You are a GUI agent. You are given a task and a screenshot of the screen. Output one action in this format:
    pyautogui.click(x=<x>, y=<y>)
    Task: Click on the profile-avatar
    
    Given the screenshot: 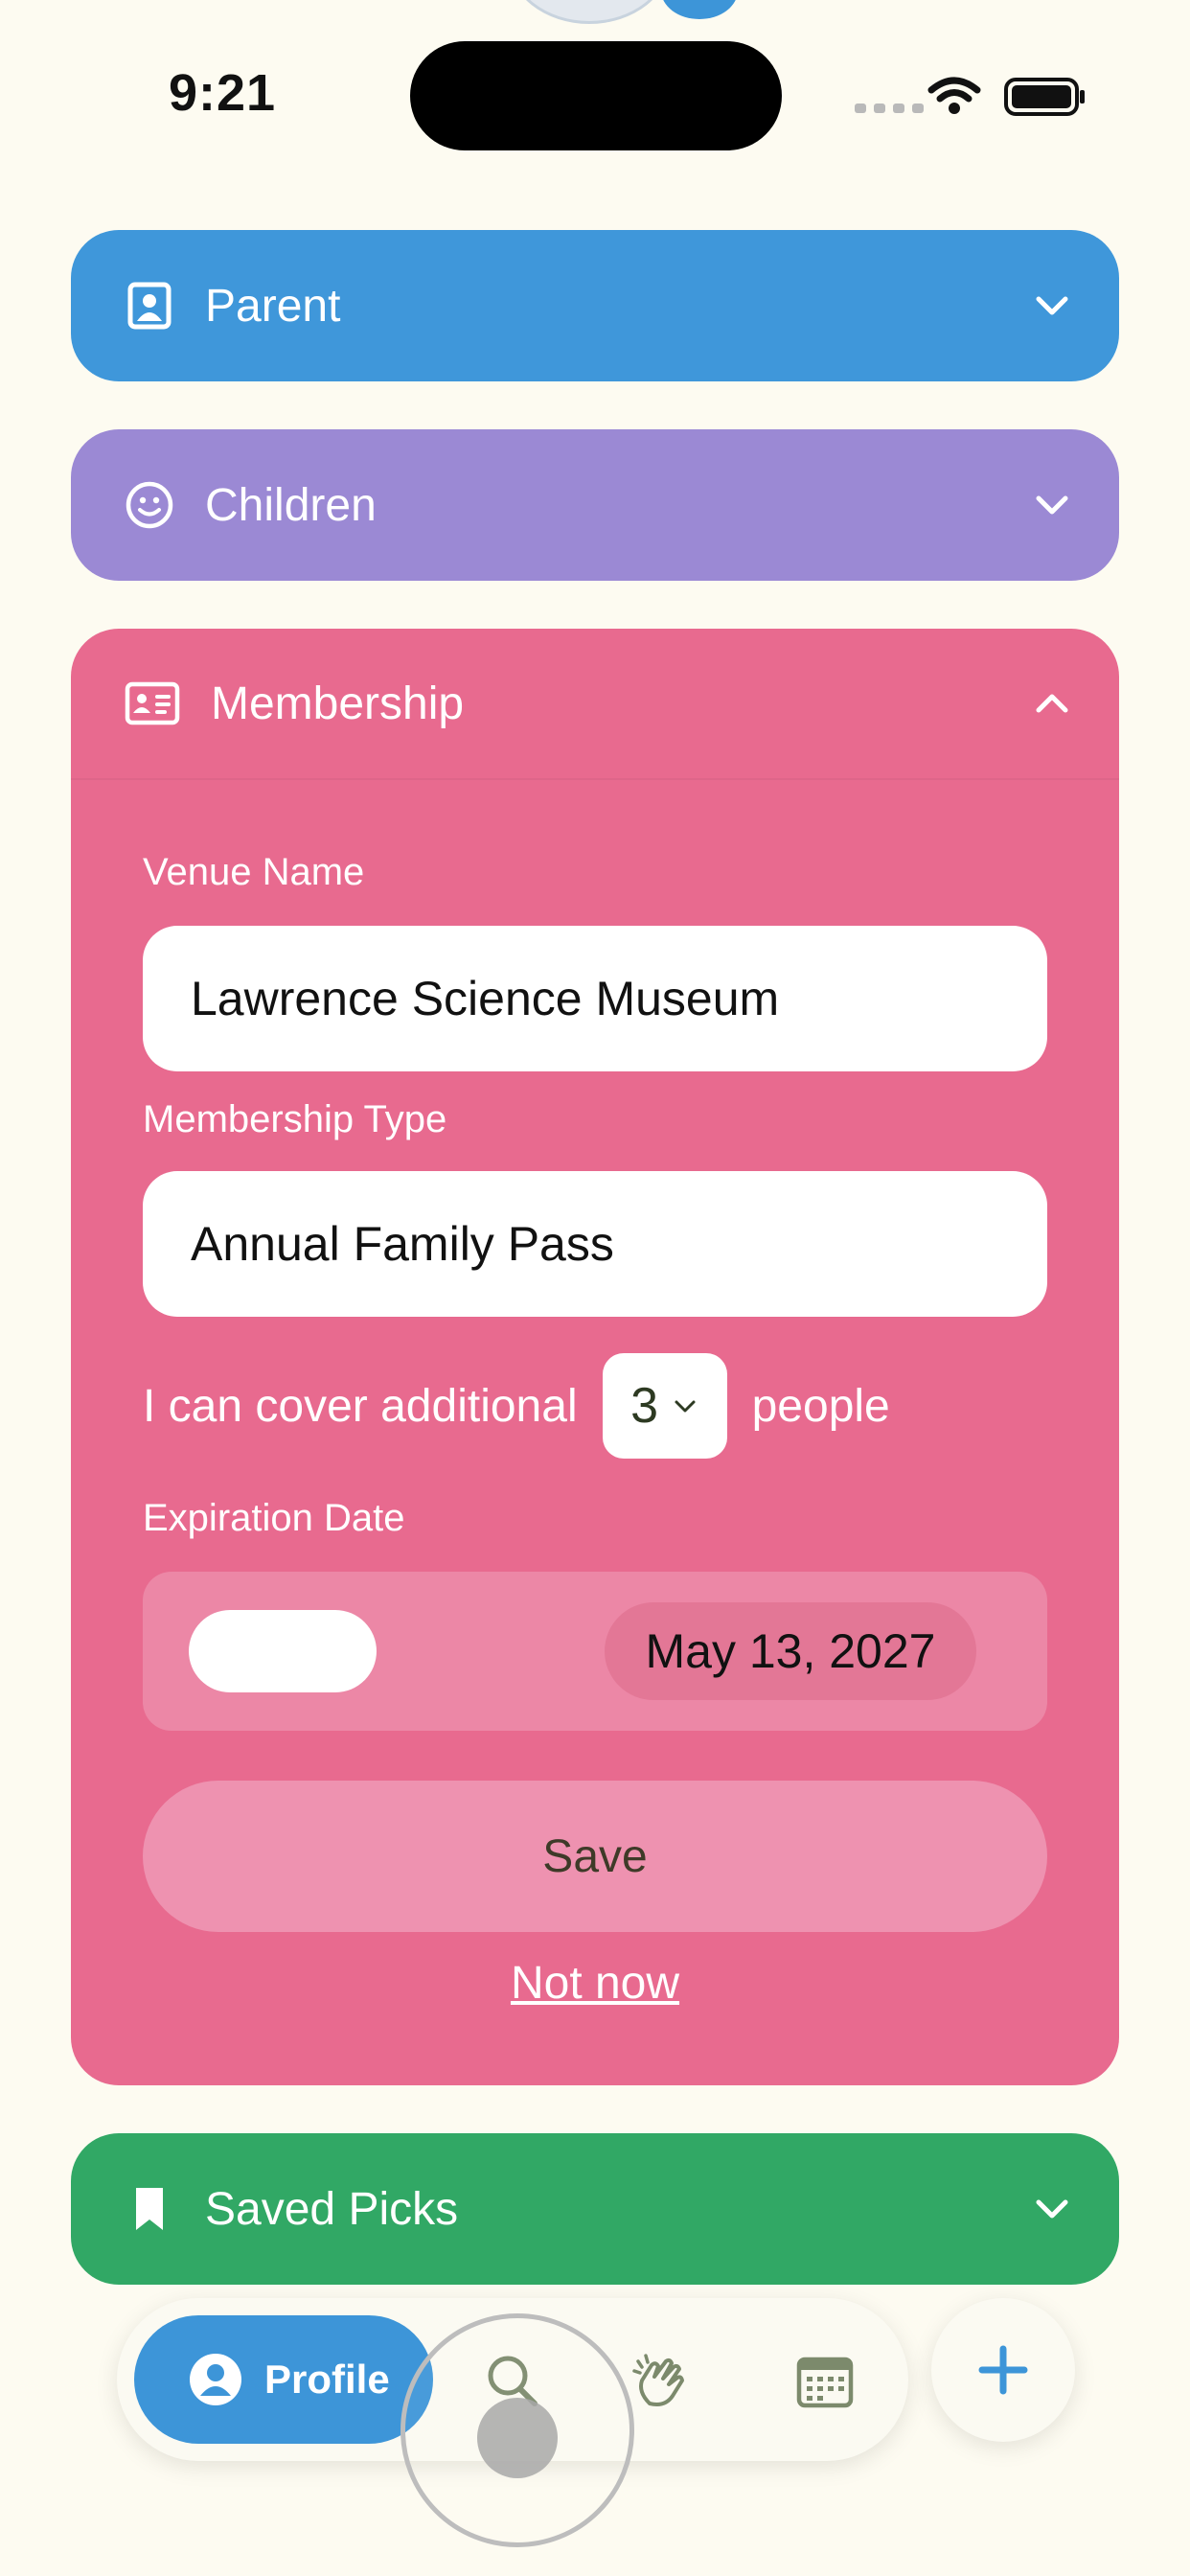 What is the action you would take?
    pyautogui.click(x=590, y=12)
    